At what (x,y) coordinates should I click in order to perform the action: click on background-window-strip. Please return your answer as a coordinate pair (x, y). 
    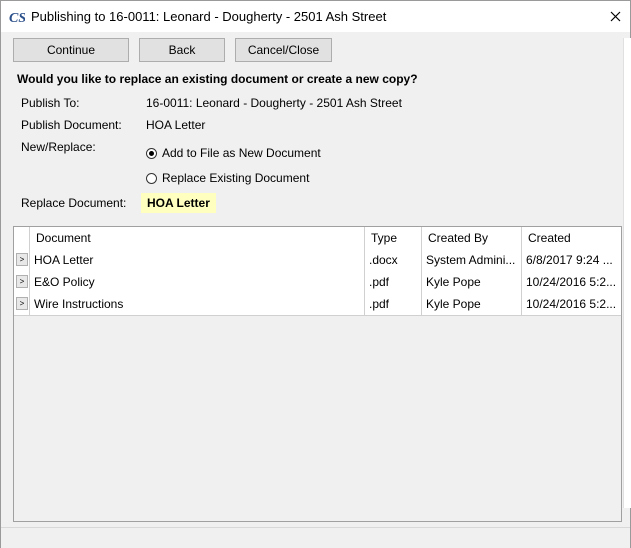
    Looking at the image, I should click on (627, 273).